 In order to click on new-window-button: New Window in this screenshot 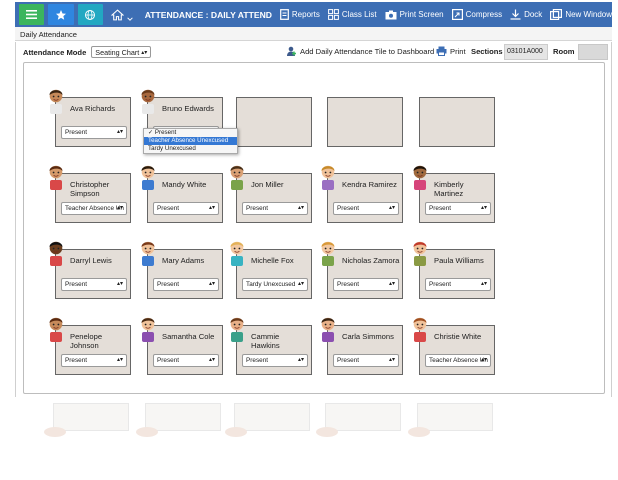, I will do `click(581, 14)`.